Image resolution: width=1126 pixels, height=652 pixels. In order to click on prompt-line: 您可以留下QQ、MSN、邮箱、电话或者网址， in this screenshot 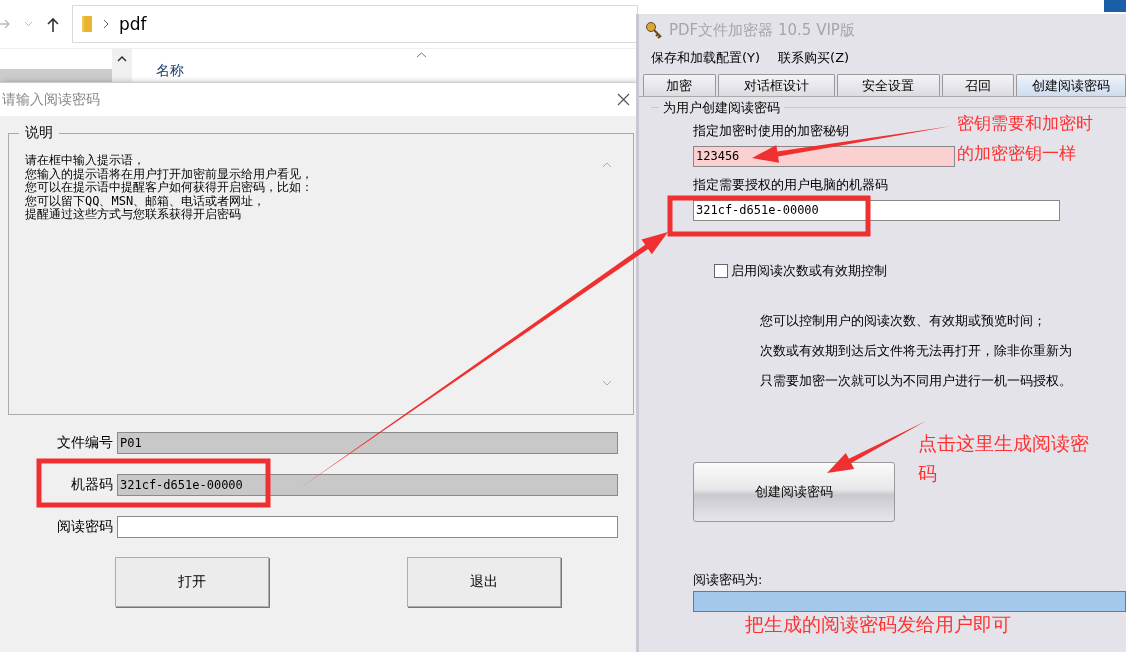, I will do `click(146, 201)`.